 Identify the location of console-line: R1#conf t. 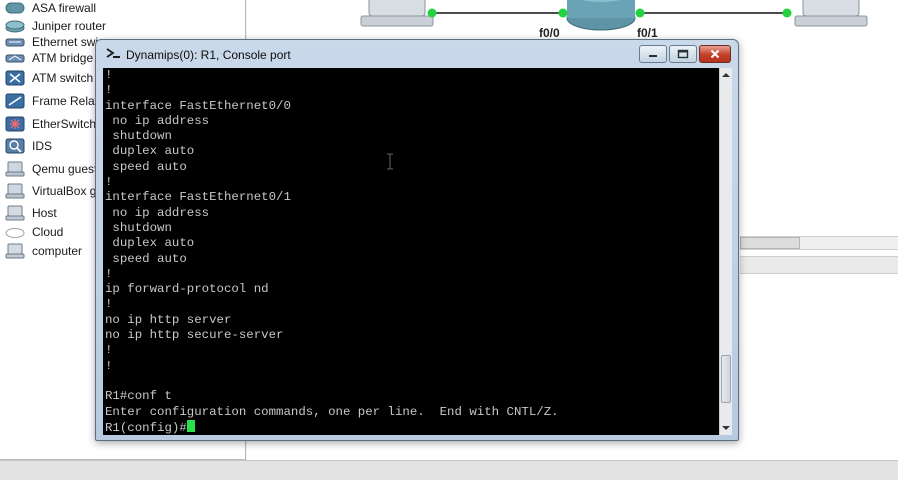
(138, 396).